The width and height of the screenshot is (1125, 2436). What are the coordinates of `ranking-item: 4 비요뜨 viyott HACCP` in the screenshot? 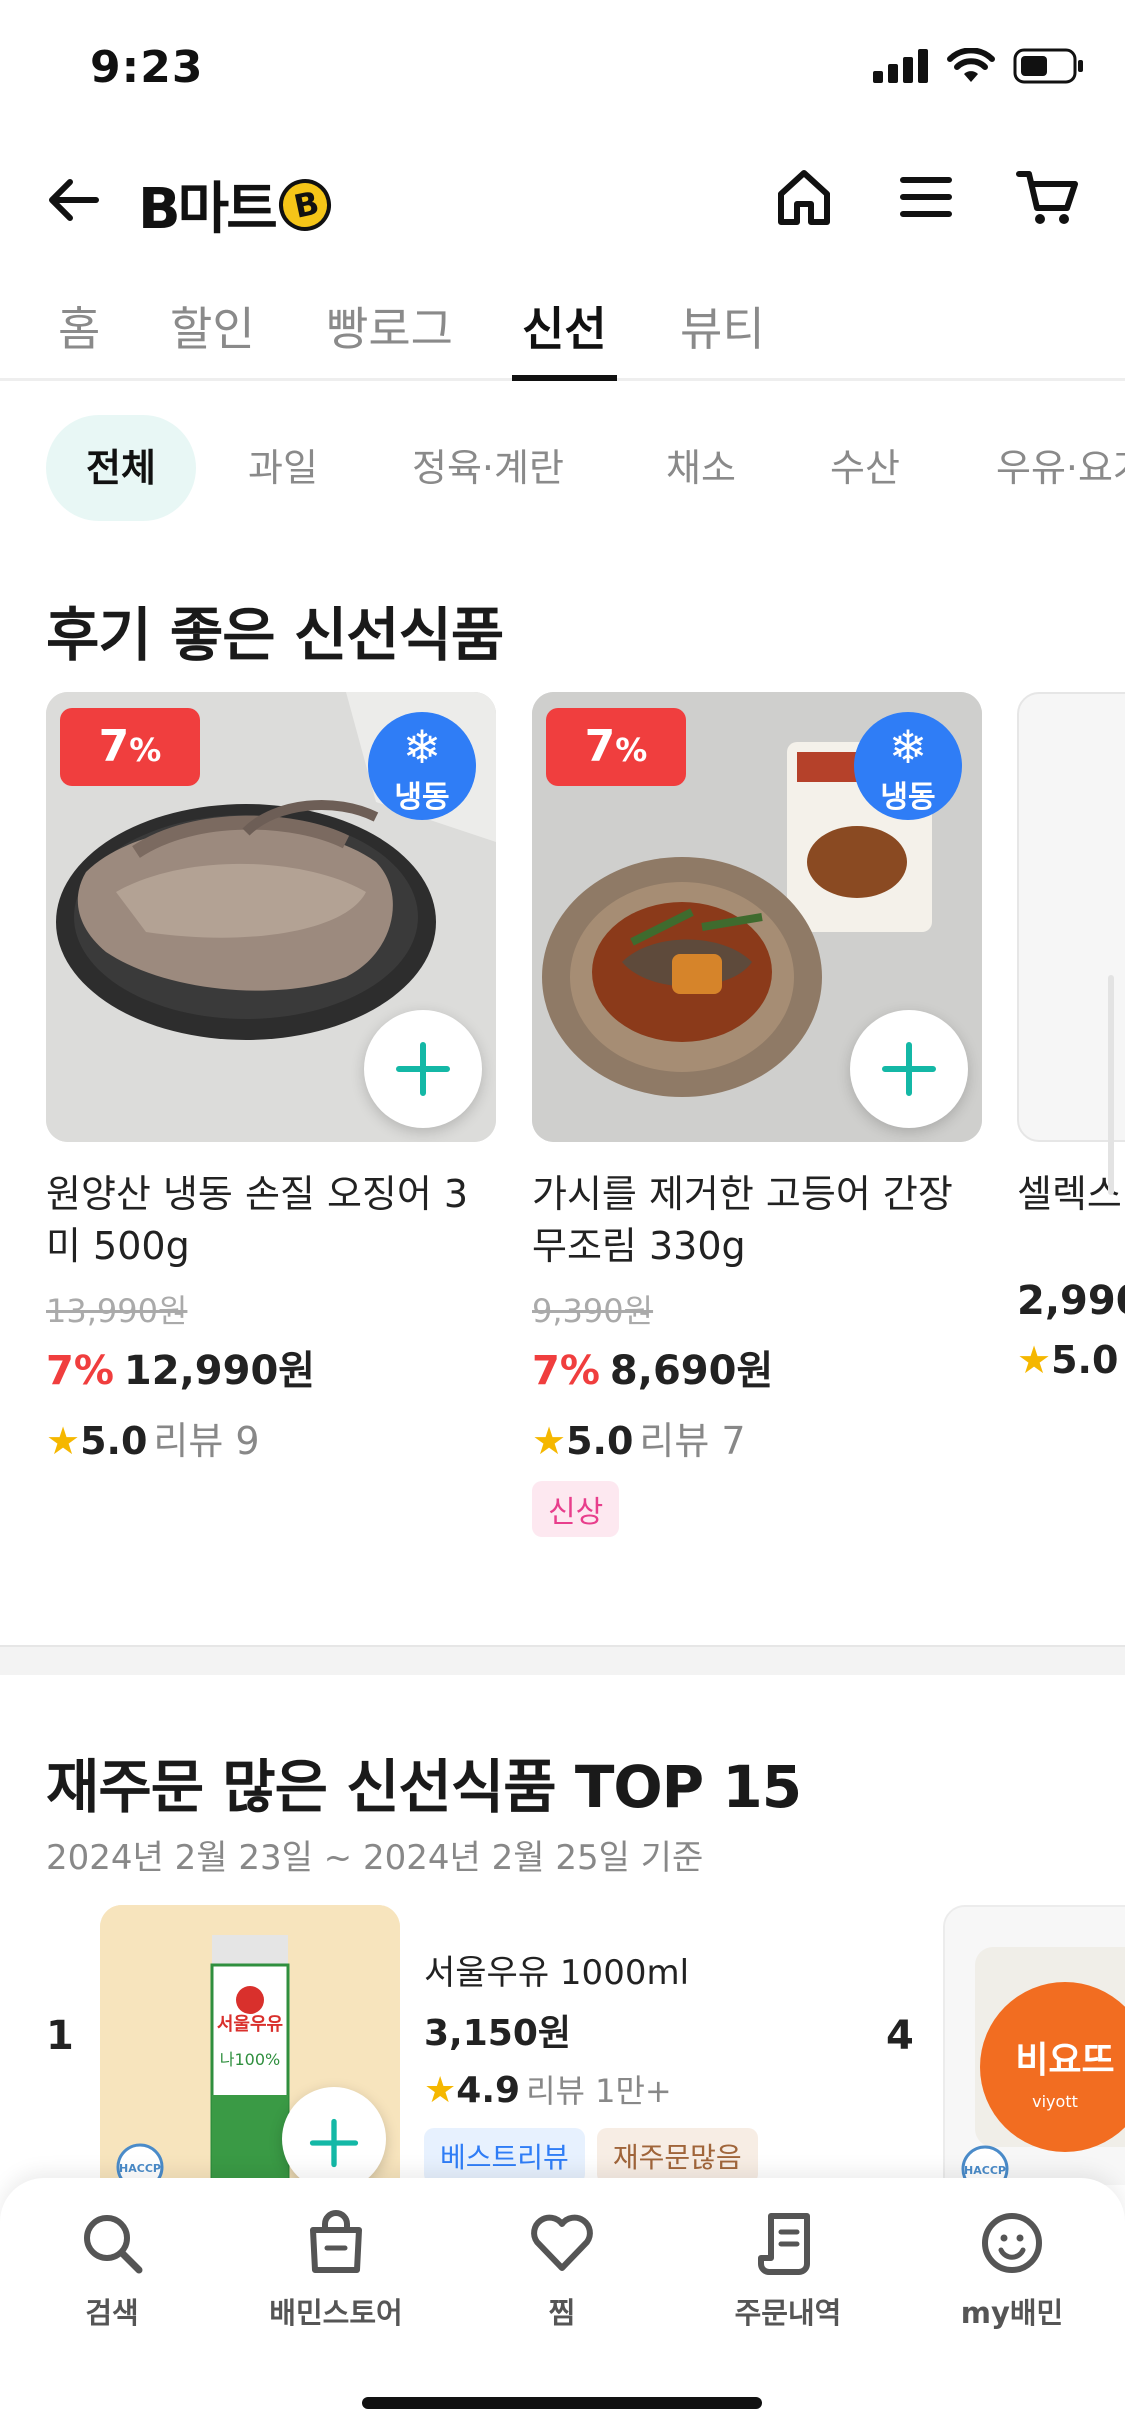 It's located at (1005, 2045).